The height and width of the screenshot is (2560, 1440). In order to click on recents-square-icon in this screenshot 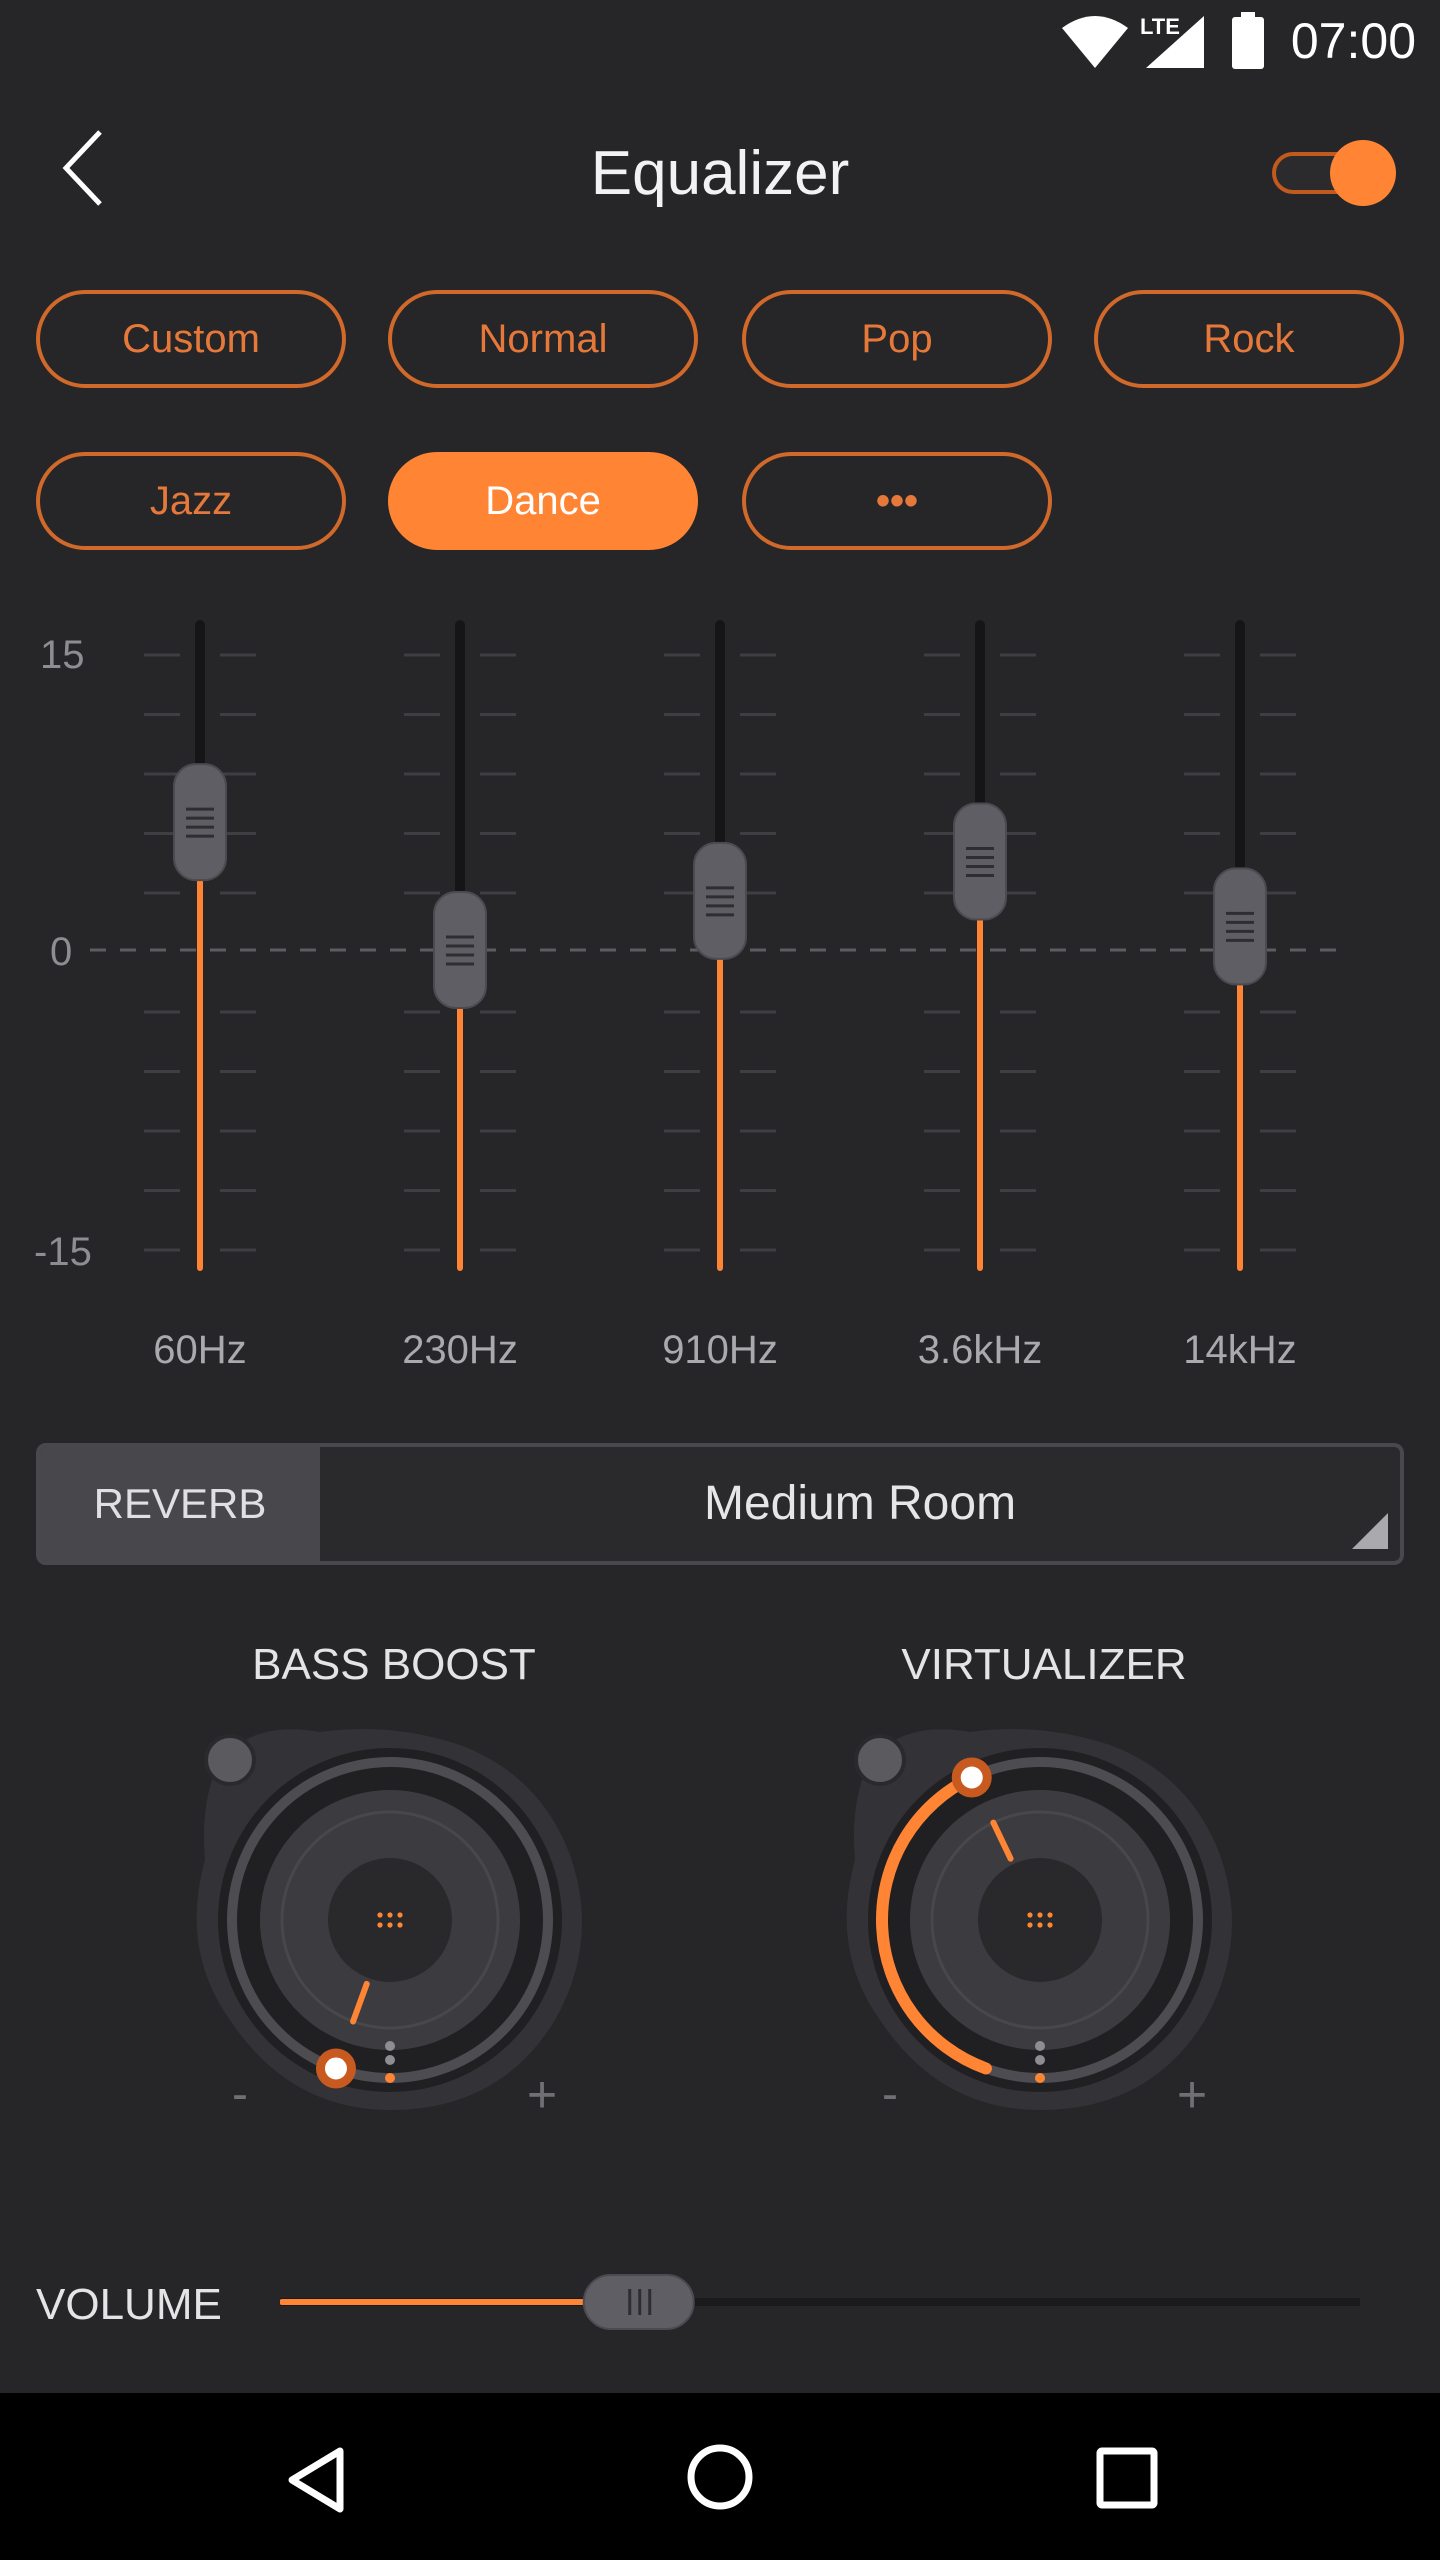, I will do `click(1127, 2478)`.